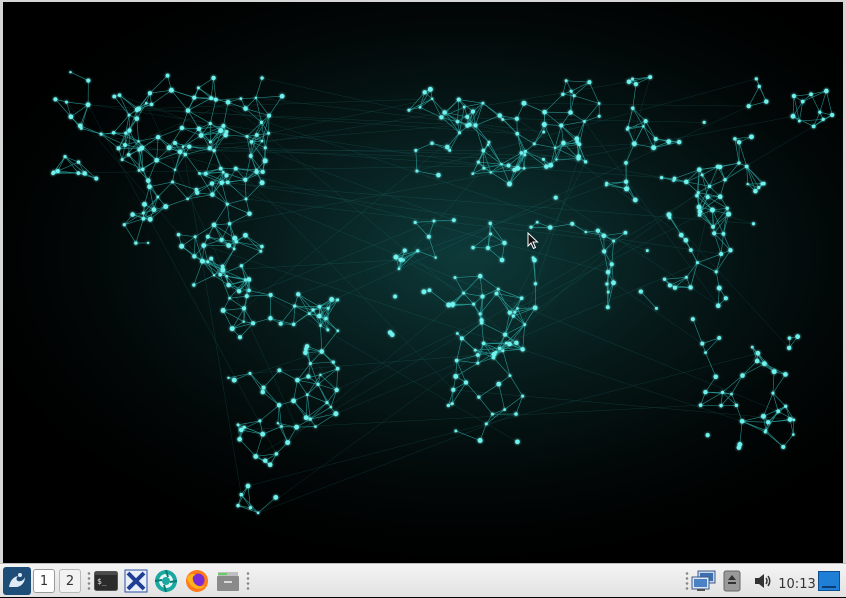 Image resolution: width=846 pixels, height=598 pixels. I want to click on workspace-2-label: 2, so click(70, 581).